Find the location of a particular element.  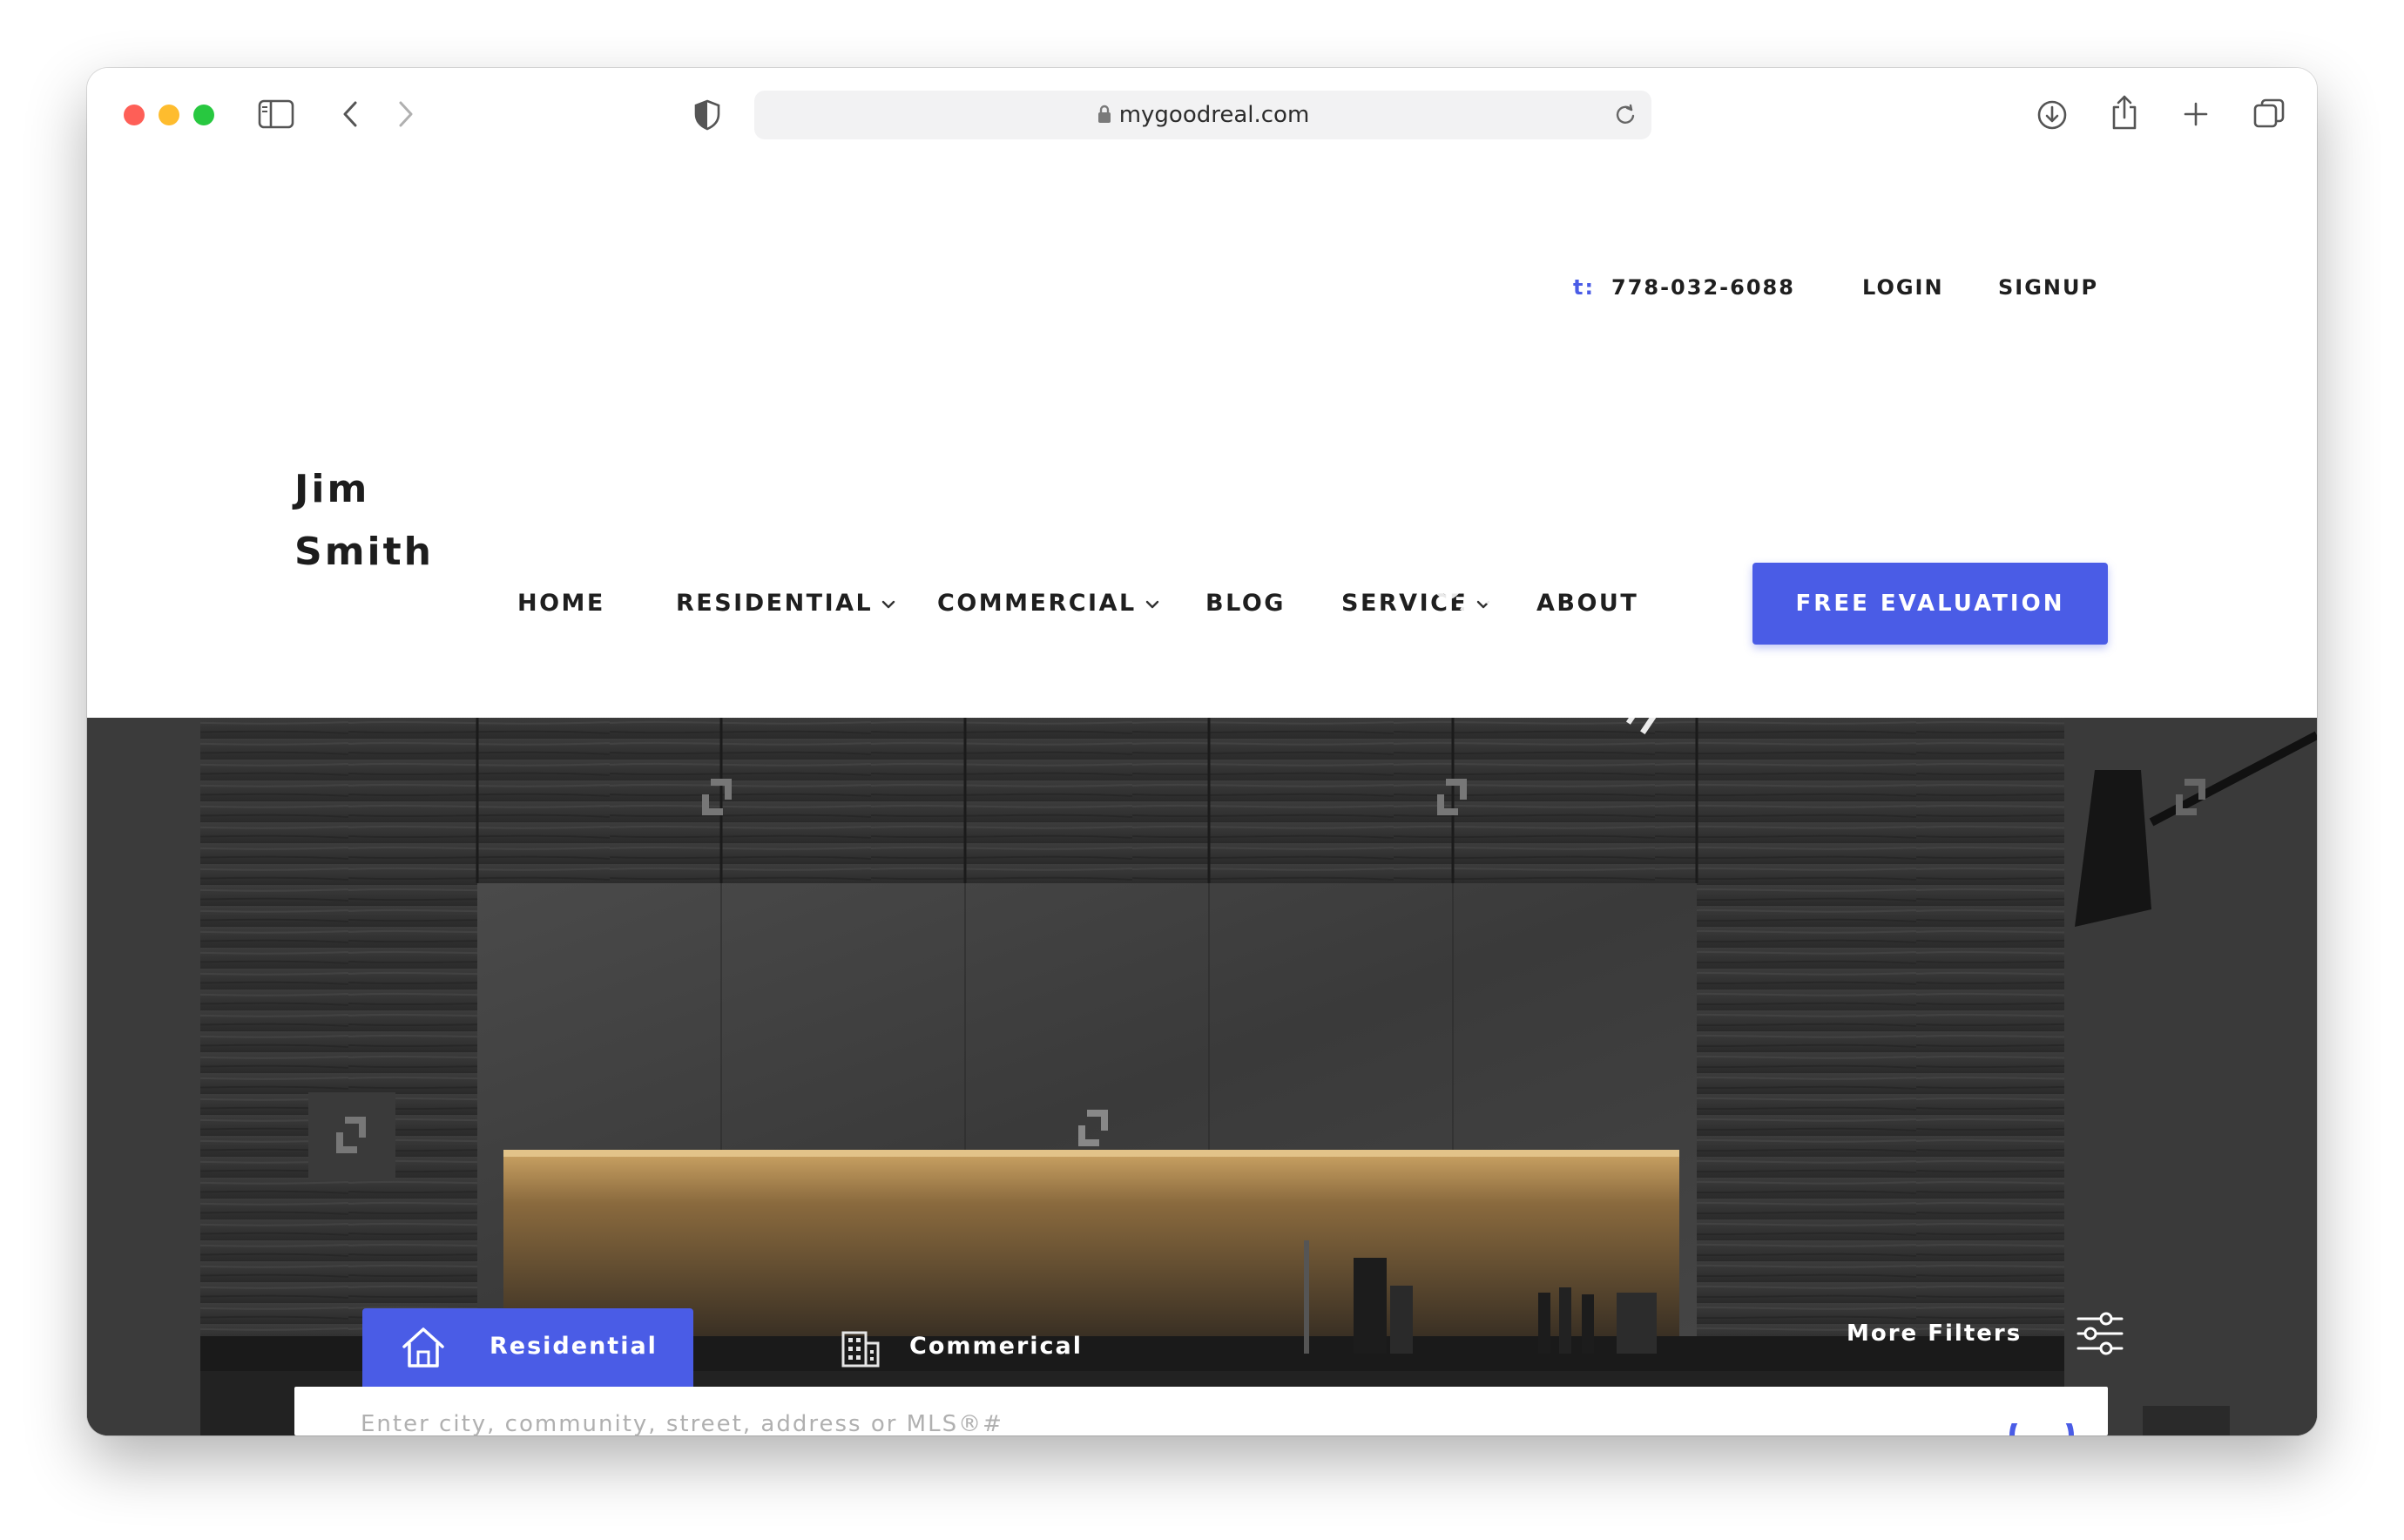

tab-residential-label: Residential is located at coordinates (574, 1346).